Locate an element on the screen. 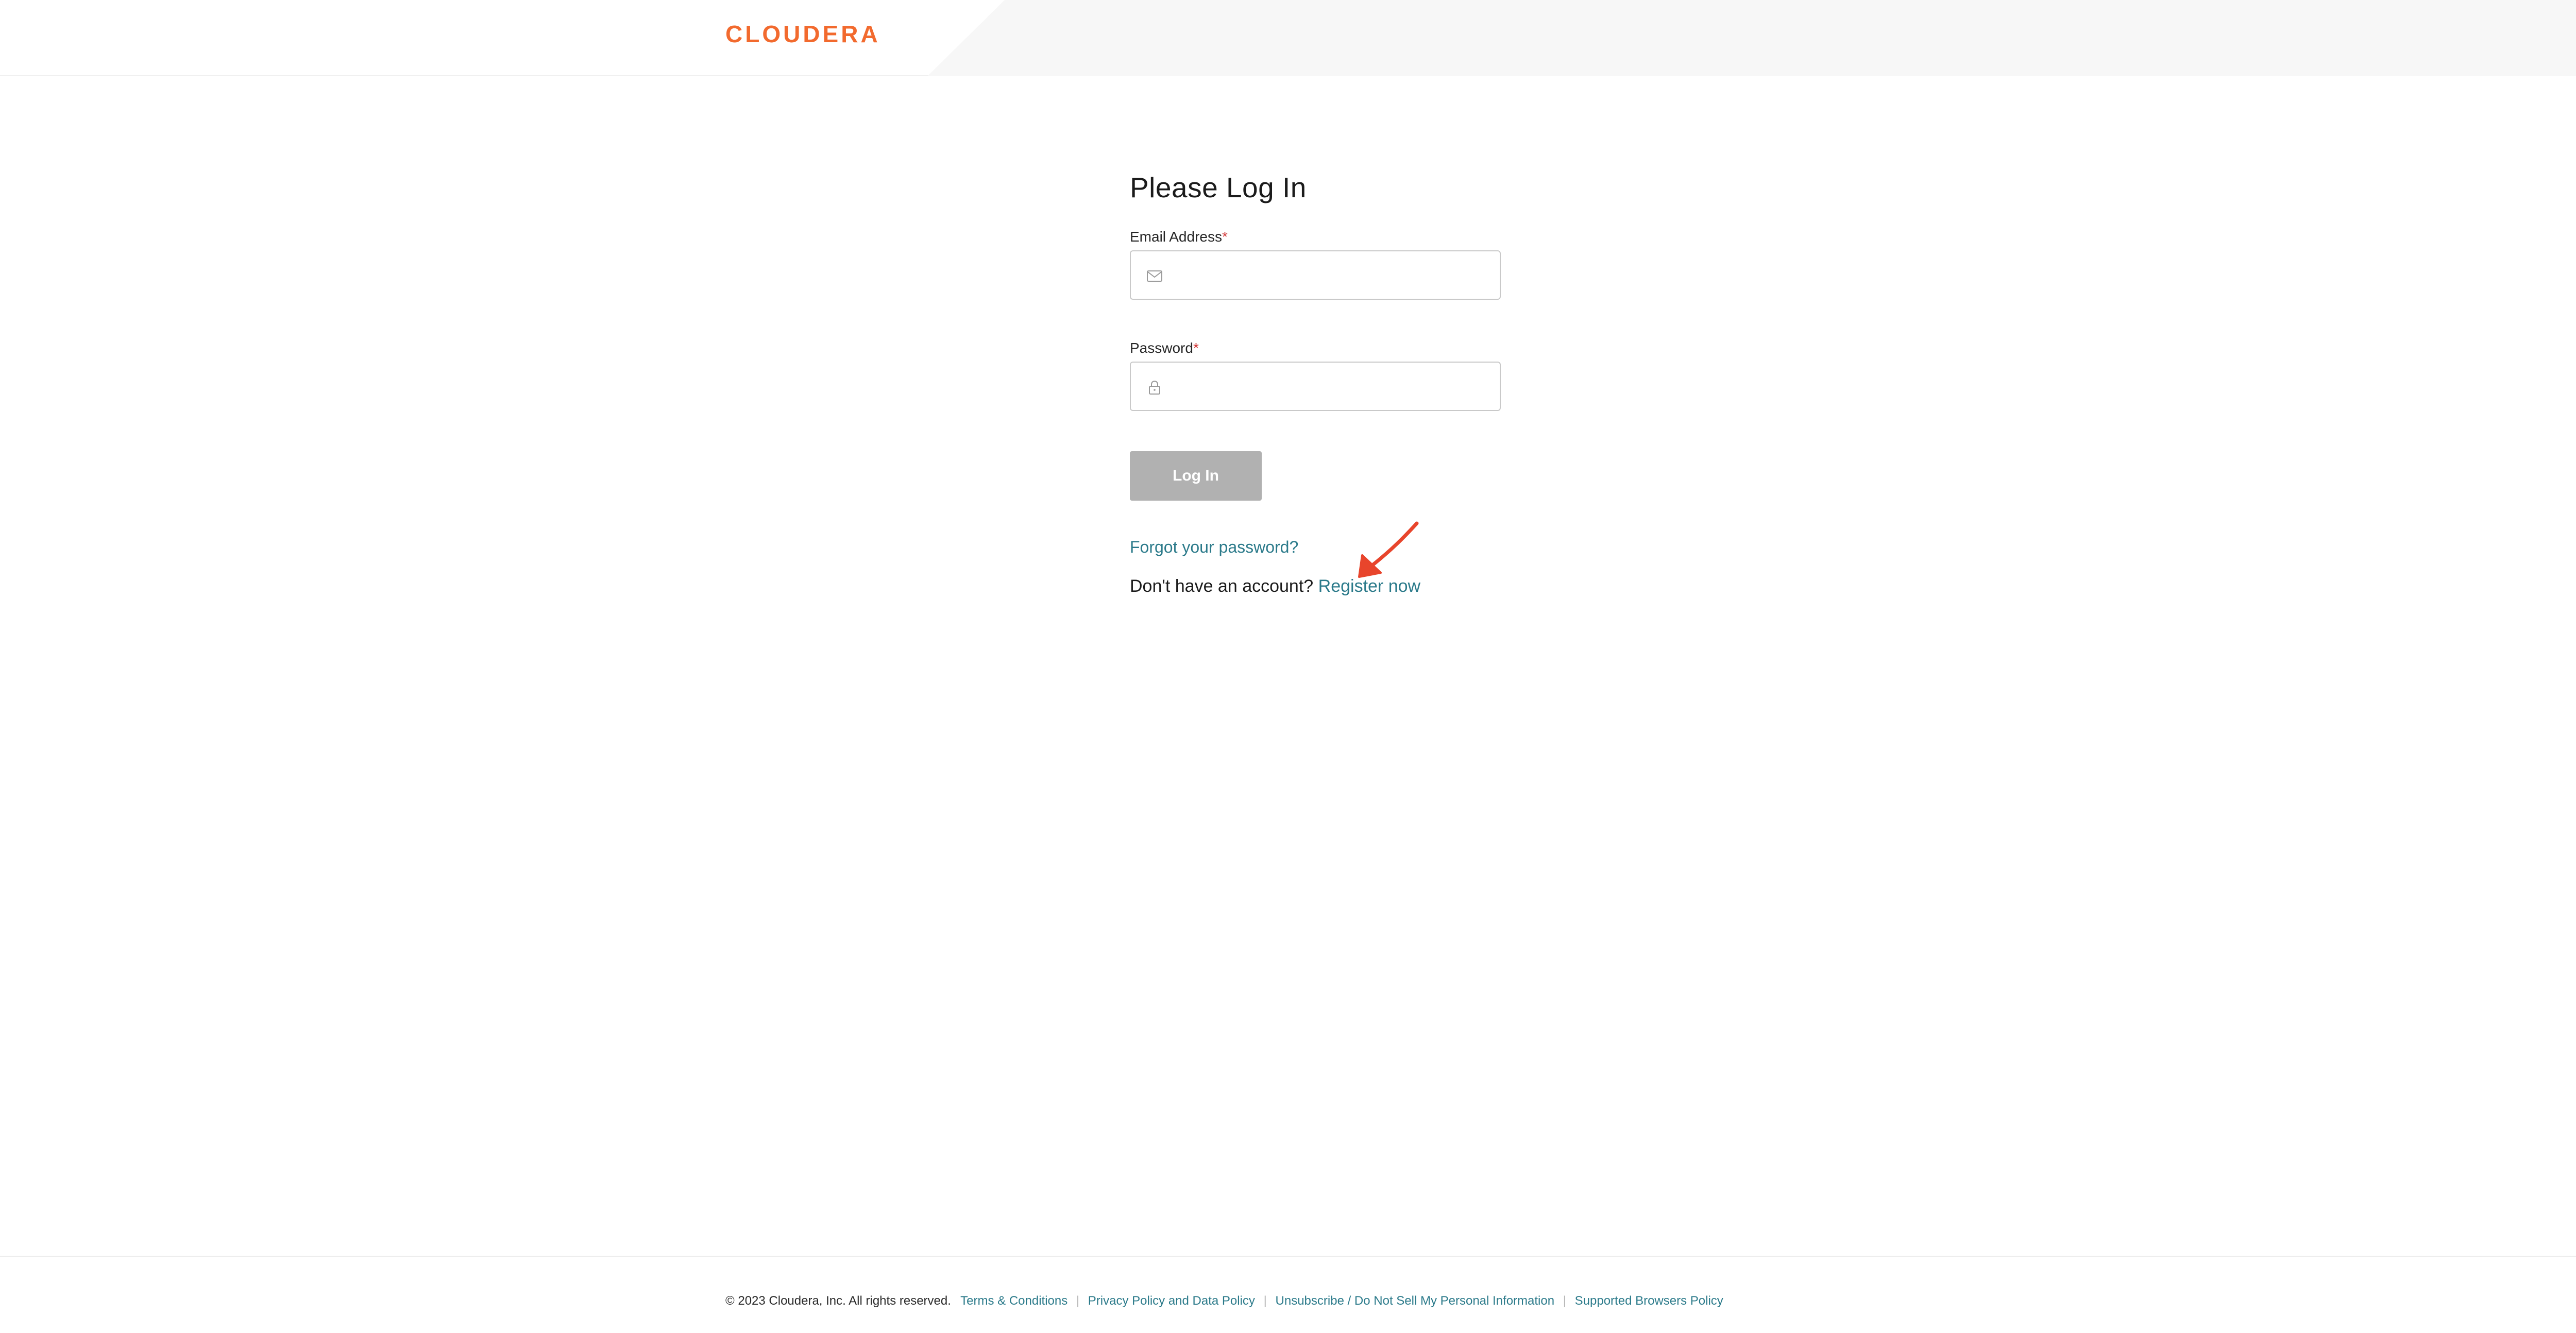 This screenshot has width=2576, height=1333. email-field is located at coordinates (1315, 275).